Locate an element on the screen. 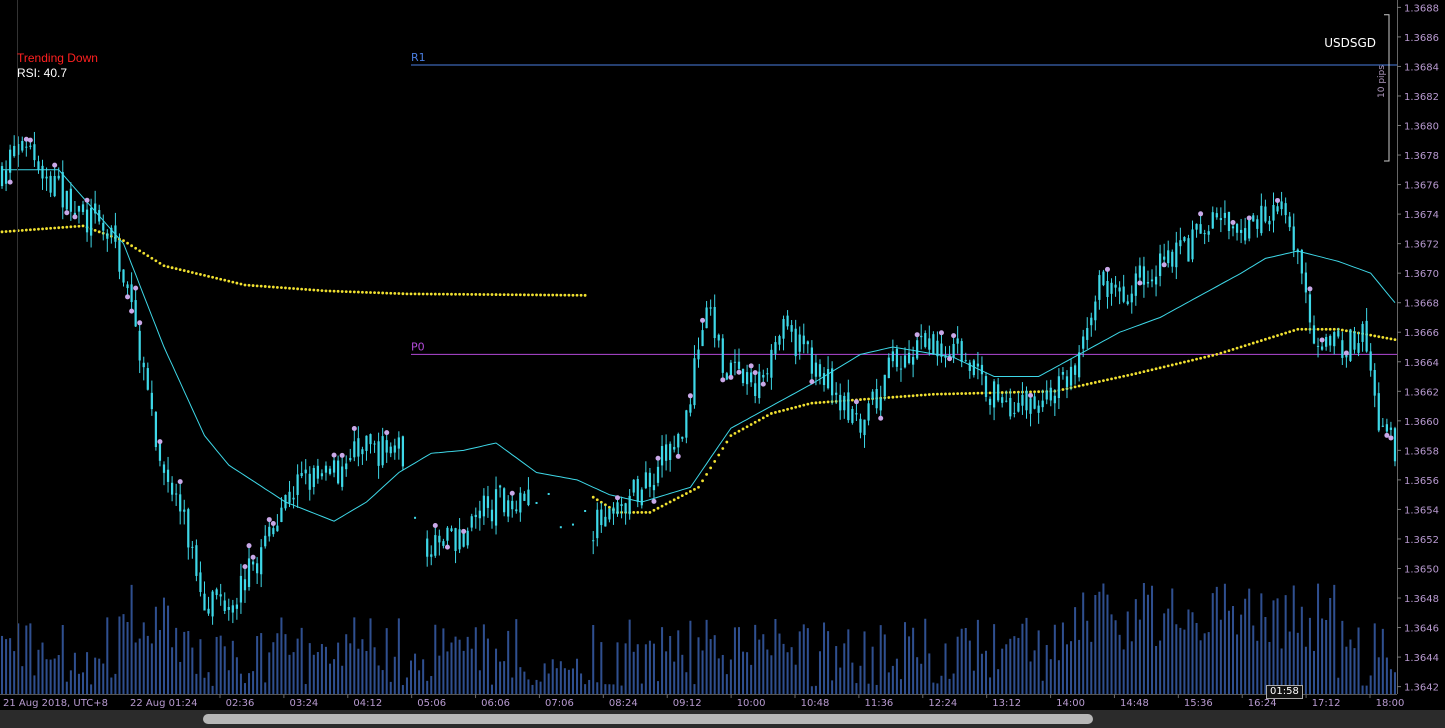  horizontal-scrollbar is located at coordinates (722, 719).